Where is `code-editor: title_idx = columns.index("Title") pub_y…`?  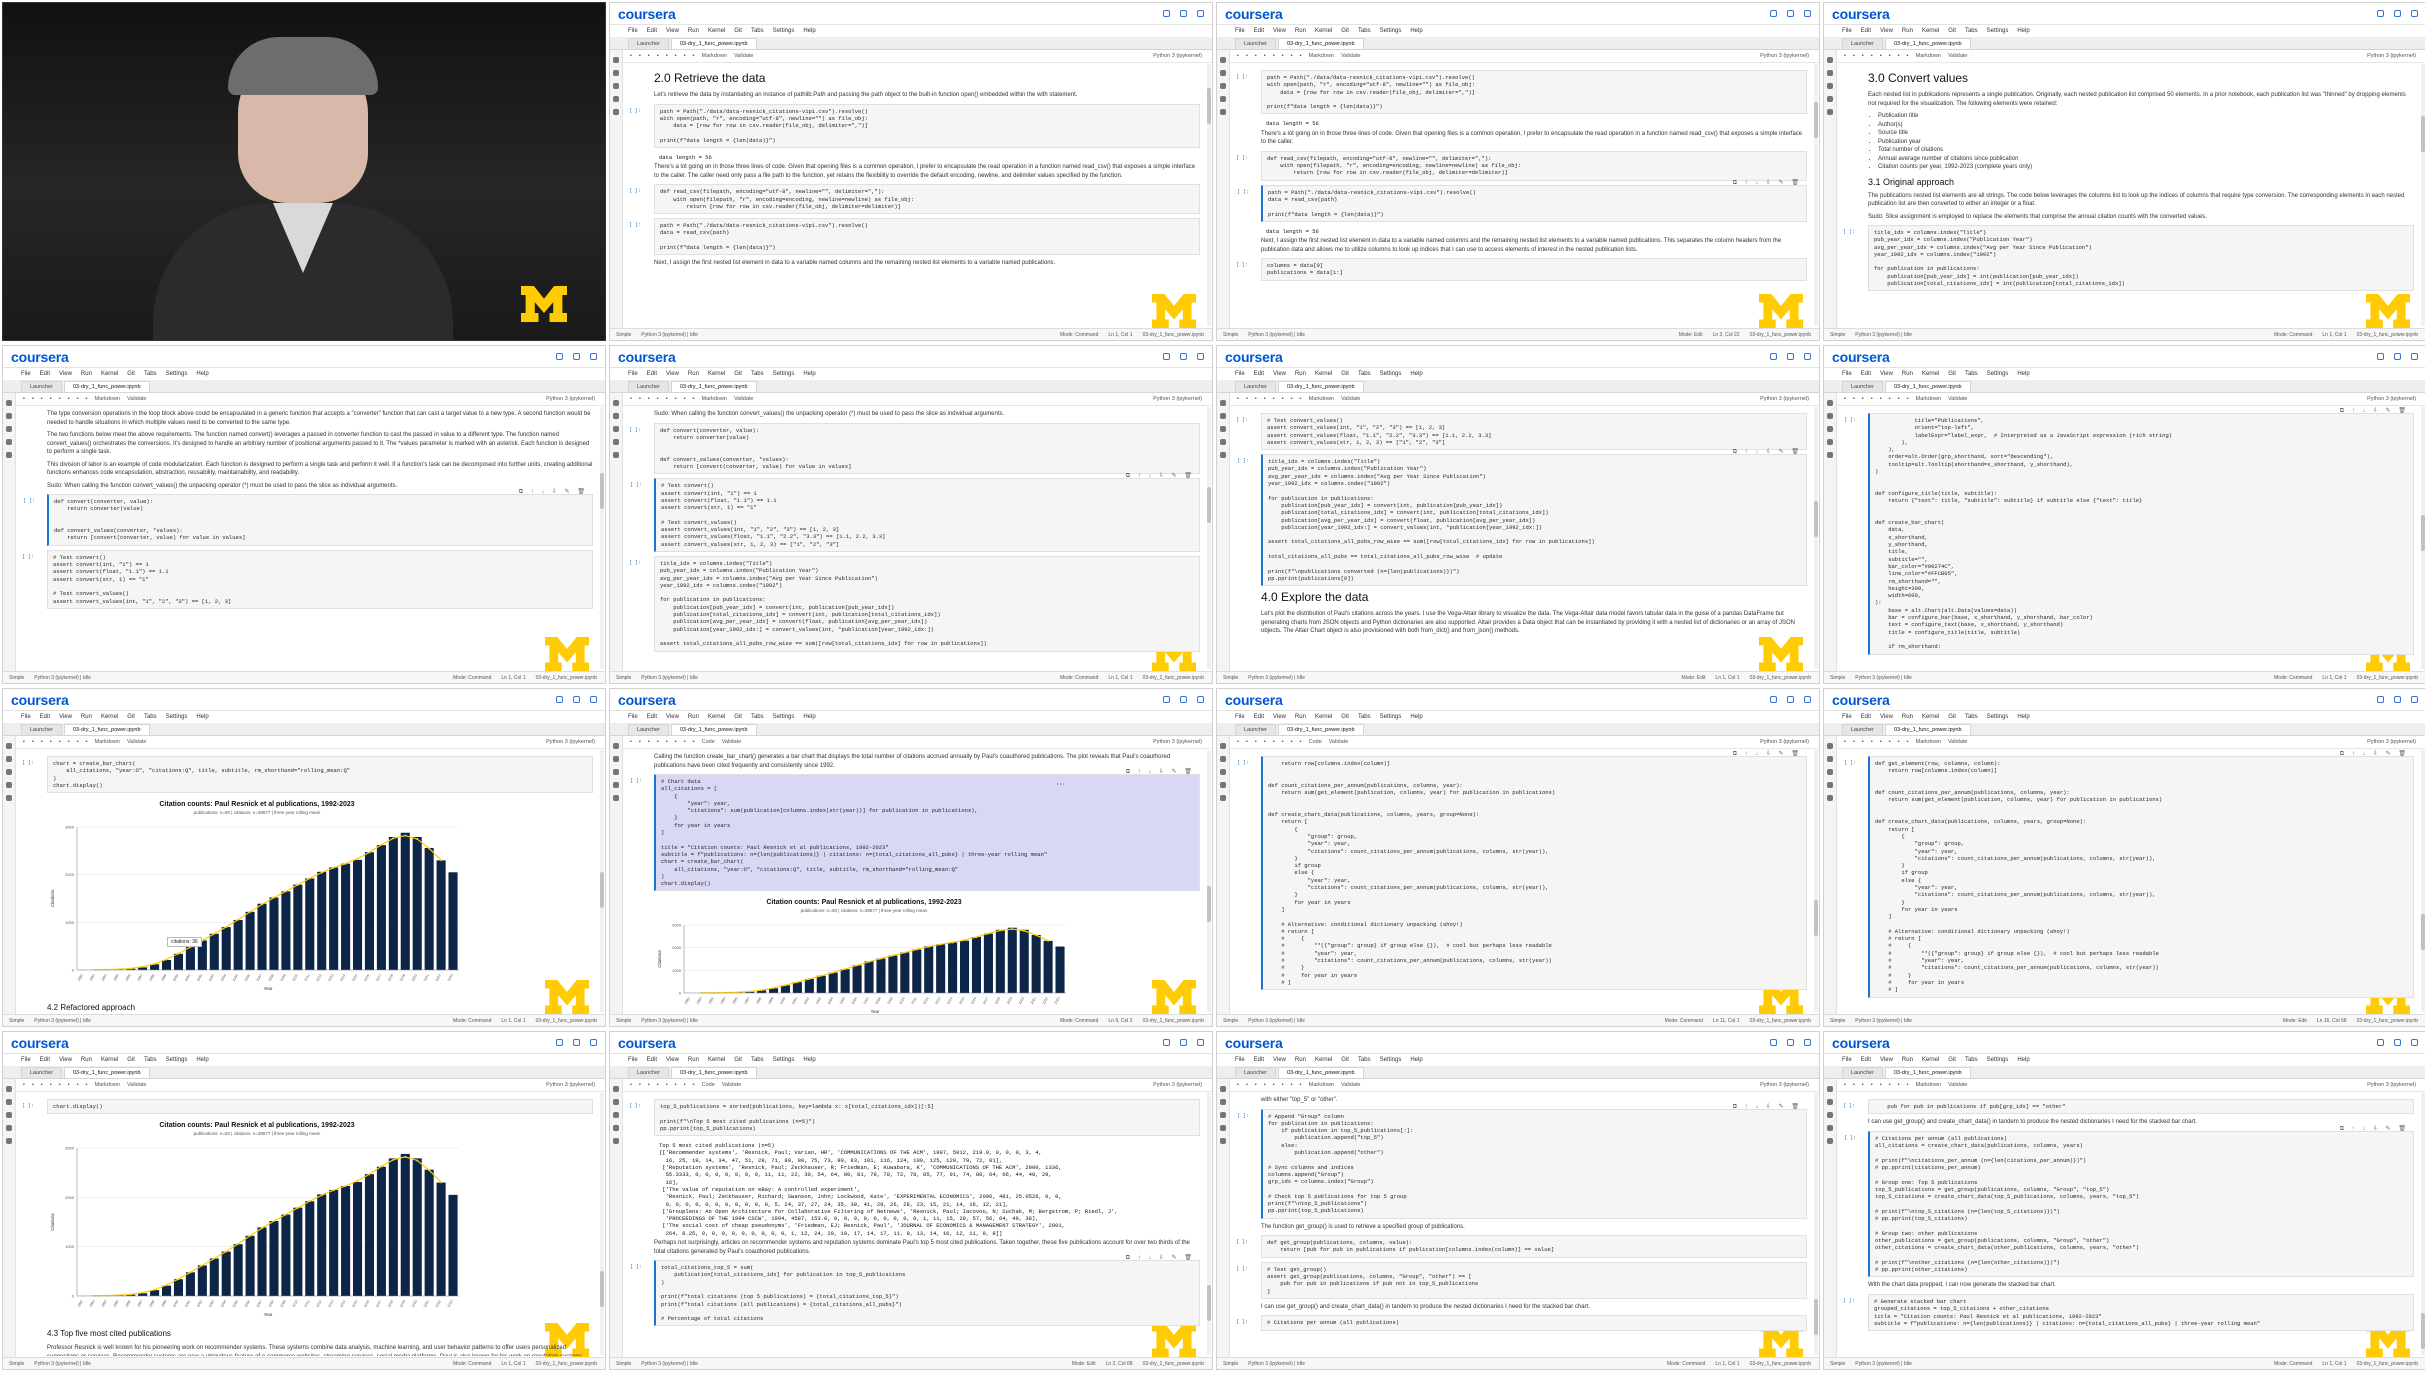 code-editor: title_idx = columns.index("Title") pub_y… is located at coordinates (1534, 520).